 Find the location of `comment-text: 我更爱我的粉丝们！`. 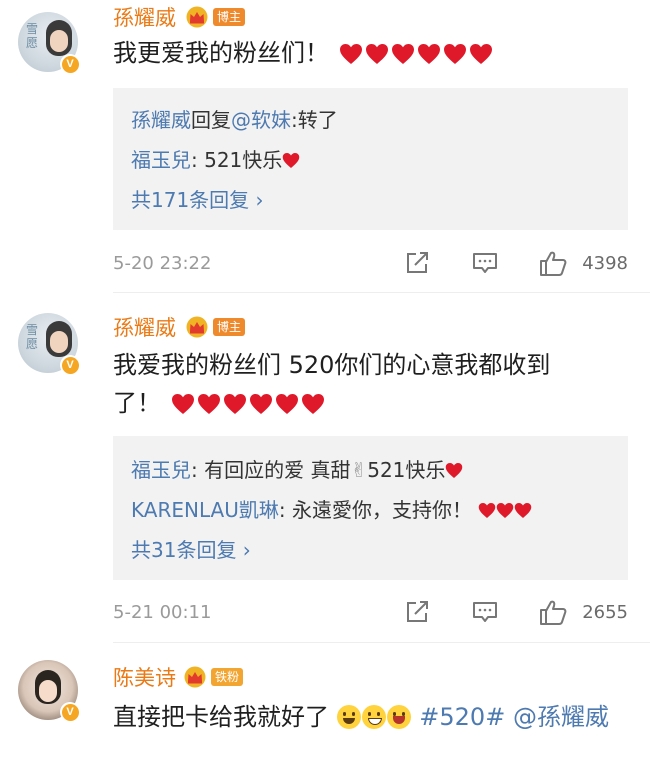

comment-text: 我更爱我的粉丝们！ is located at coordinates (368, 53).